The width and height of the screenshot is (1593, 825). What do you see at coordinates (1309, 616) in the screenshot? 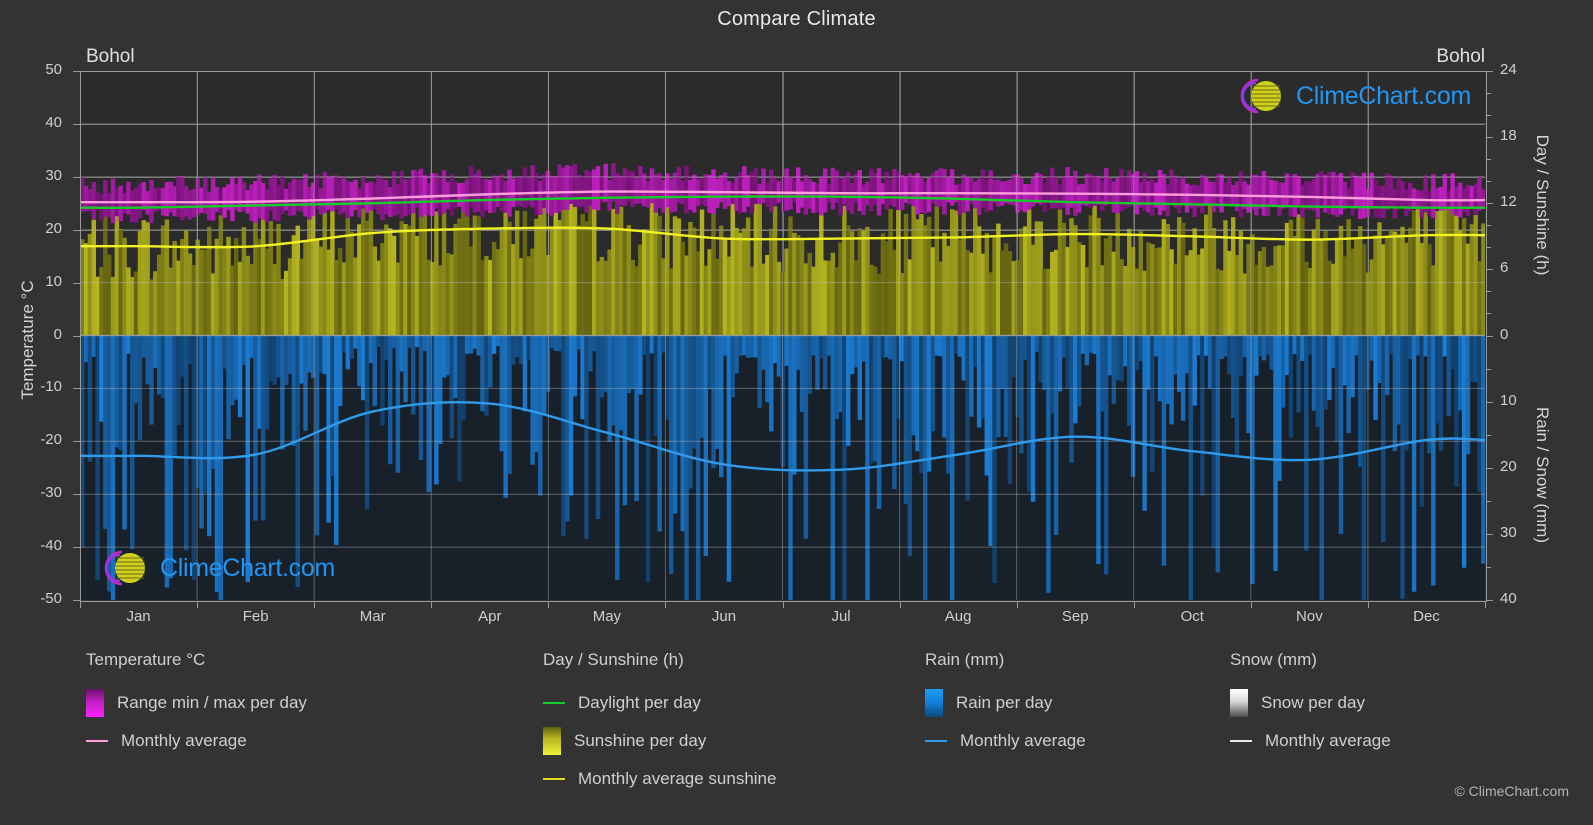
I see `x-tick-label-month: Nov` at bounding box center [1309, 616].